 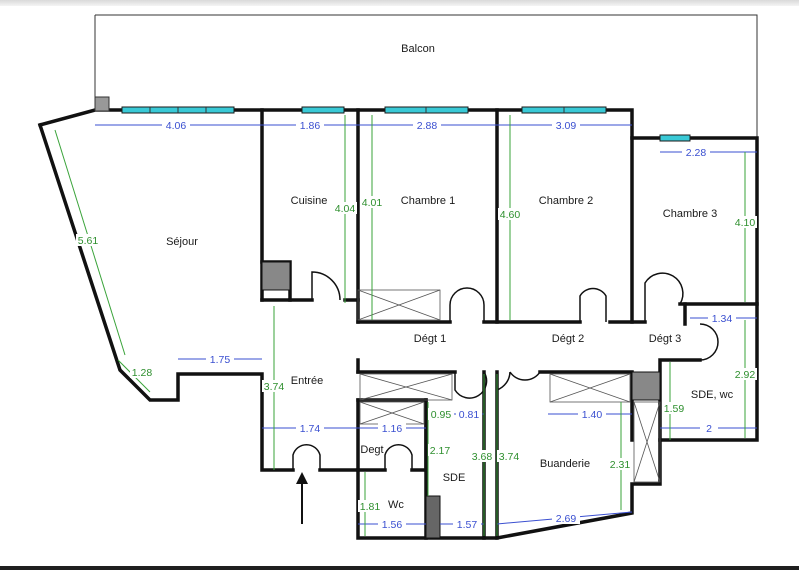 What do you see at coordinates (88, 241) in the screenshot?
I see `dim-sejour-diag: 5.61` at bounding box center [88, 241].